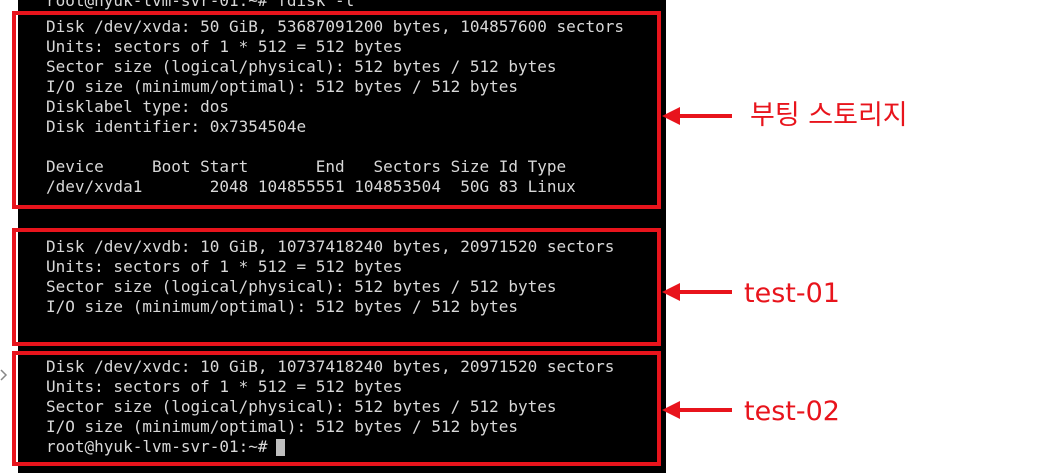 The height and width of the screenshot is (473, 1037). What do you see at coordinates (792, 411) in the screenshot?
I see `annotation-test-02: test-02` at bounding box center [792, 411].